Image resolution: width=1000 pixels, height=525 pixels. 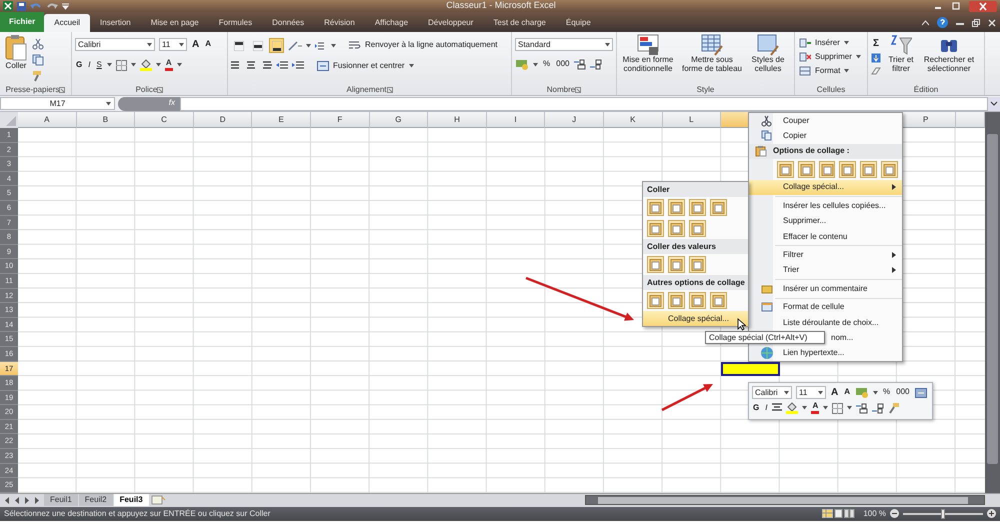 What do you see at coordinates (21, 6) in the screenshot?
I see `save-icon` at bounding box center [21, 6].